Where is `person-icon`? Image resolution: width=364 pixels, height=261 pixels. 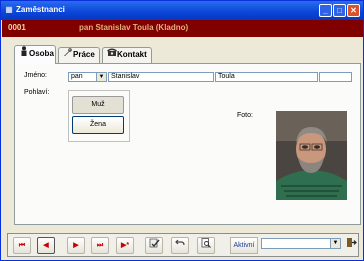
person-icon is located at coordinates (23, 53).